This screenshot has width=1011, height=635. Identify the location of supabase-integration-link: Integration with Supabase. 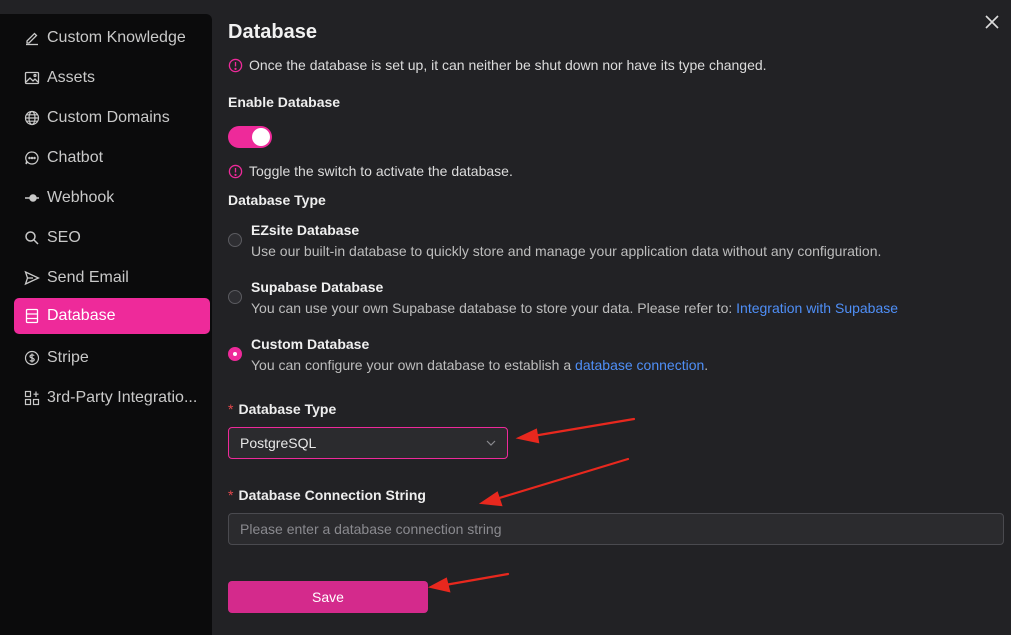
(817, 308).